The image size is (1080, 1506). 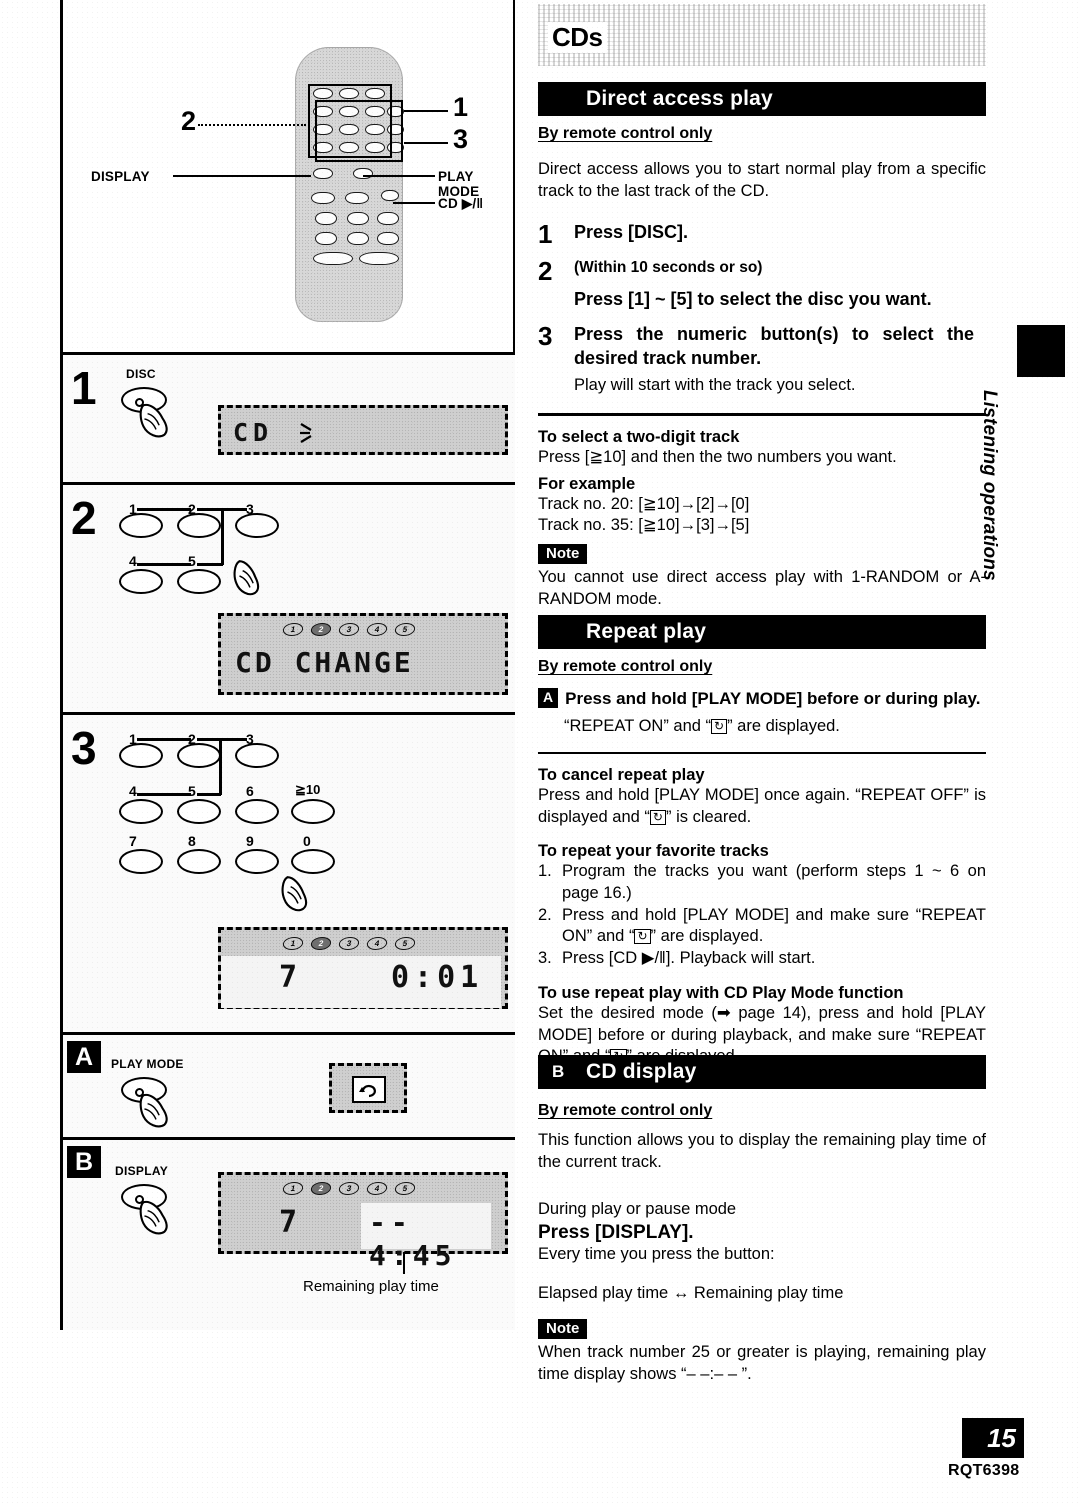 What do you see at coordinates (563, 554) in the screenshot?
I see `note-badge: Note` at bounding box center [563, 554].